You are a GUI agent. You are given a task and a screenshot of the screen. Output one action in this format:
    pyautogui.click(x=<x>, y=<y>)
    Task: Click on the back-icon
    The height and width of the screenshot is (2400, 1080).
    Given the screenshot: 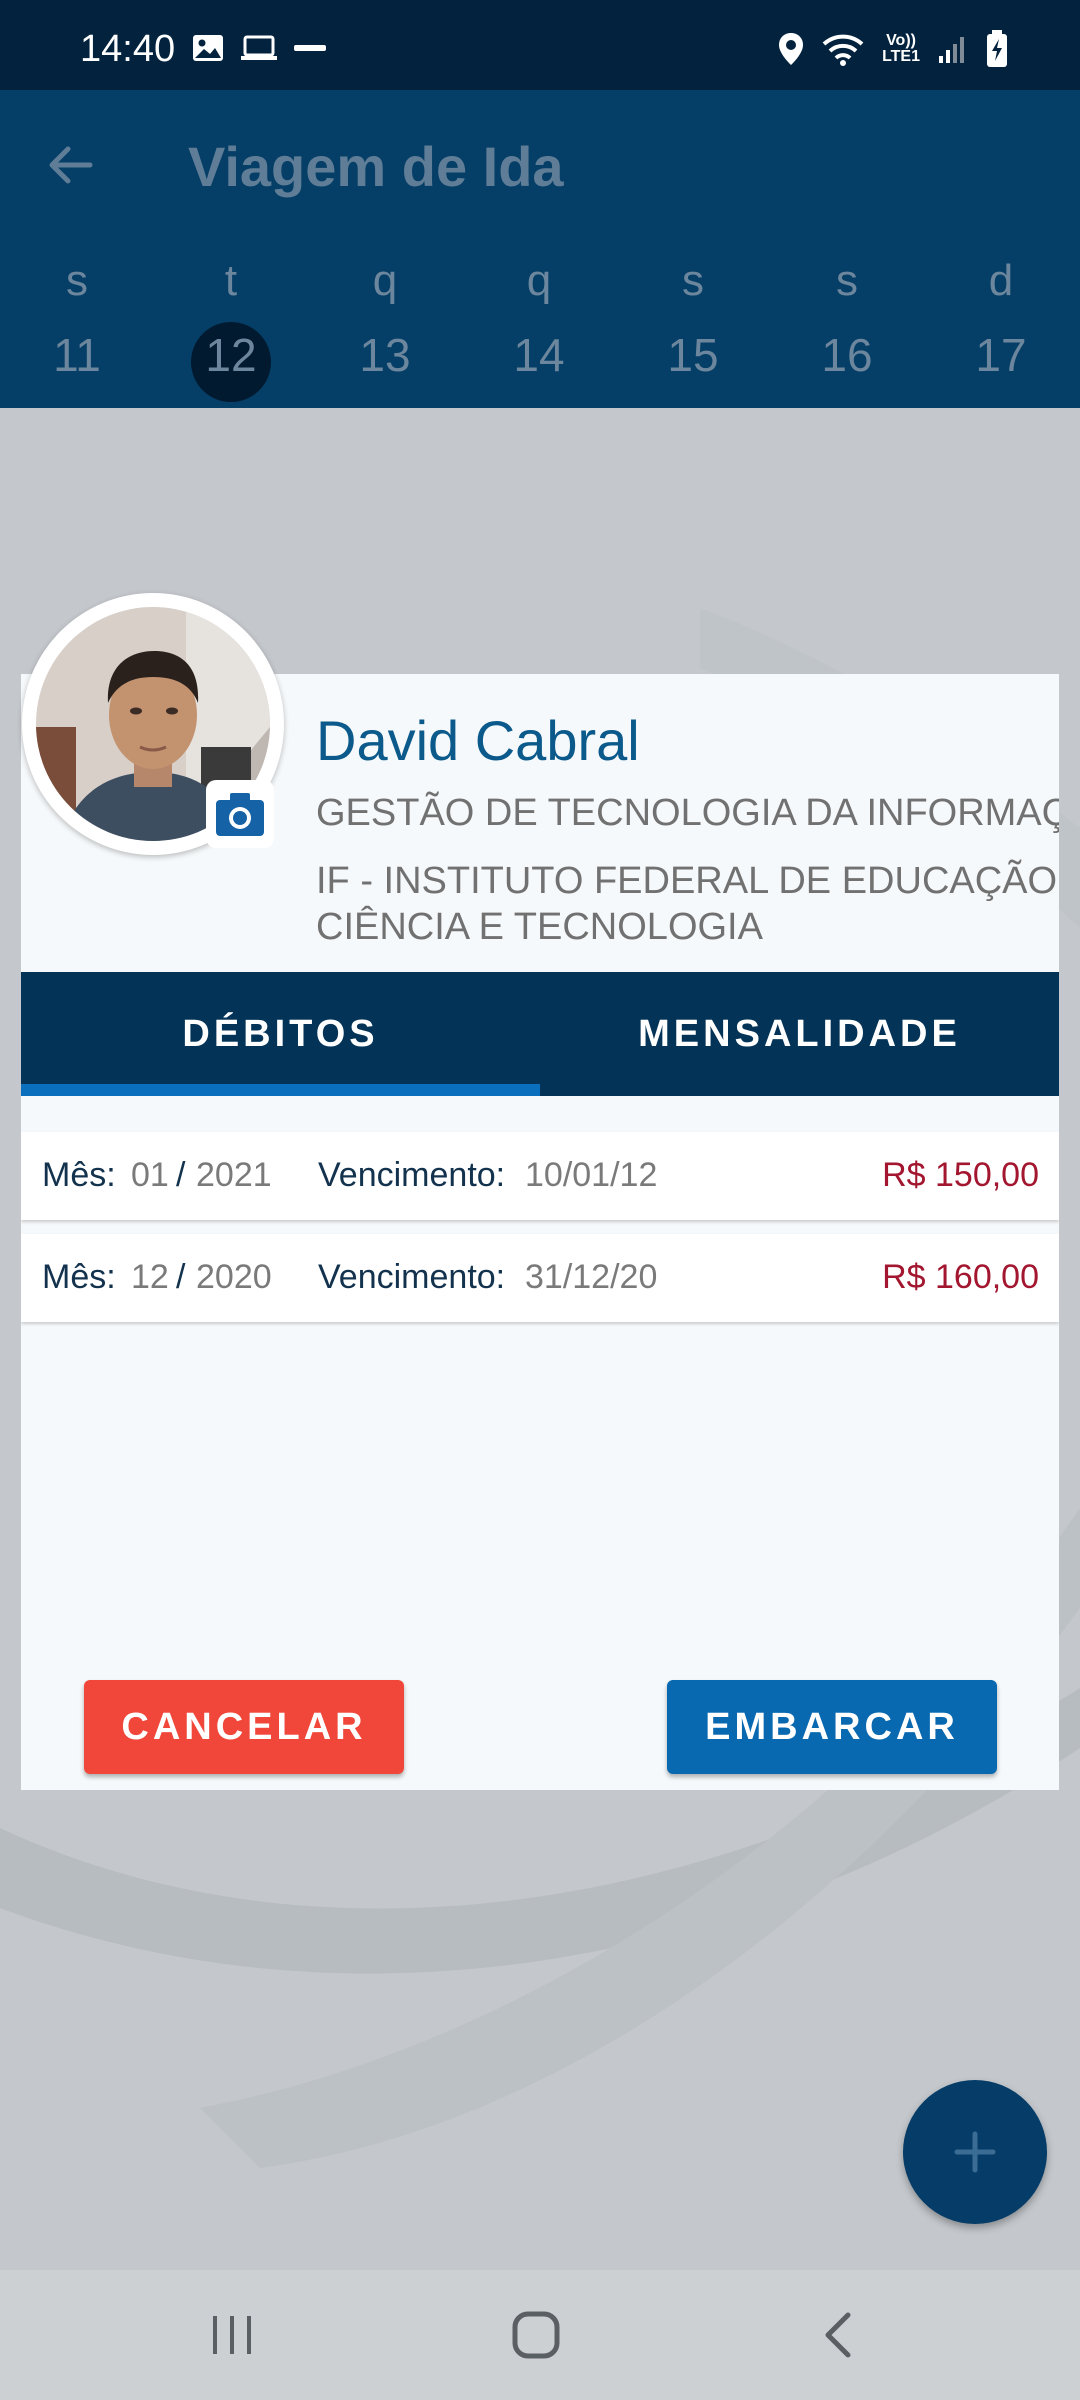 What is the action you would take?
    pyautogui.click(x=838, y=2335)
    